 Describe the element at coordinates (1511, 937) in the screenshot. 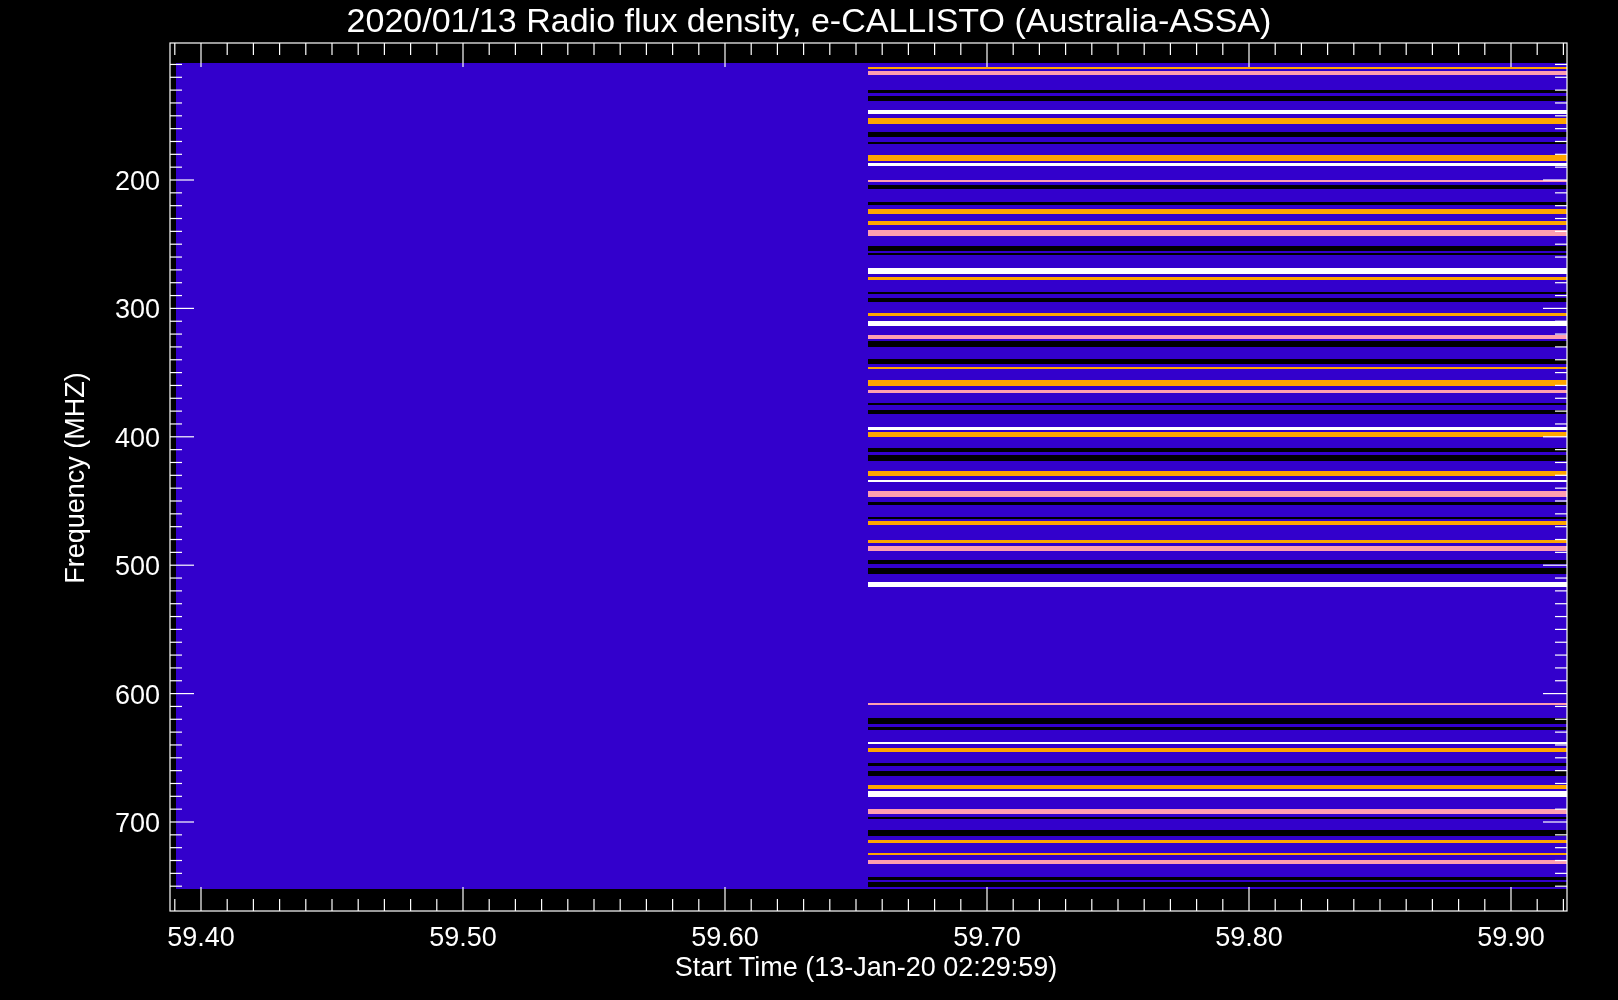

I see `tick-label: 59.90` at that location.